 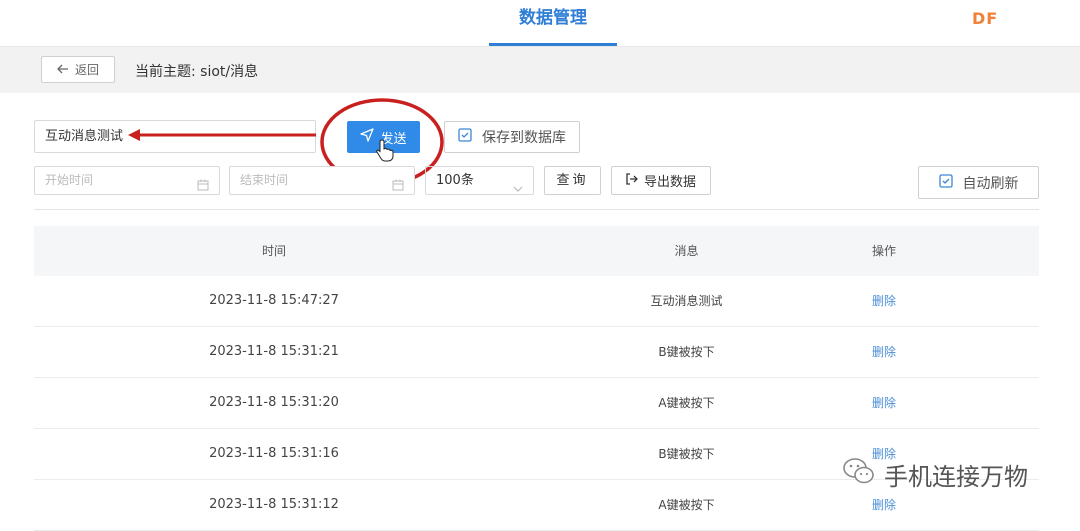 What do you see at coordinates (479, 180) in the screenshot?
I see `limit-select: 100条` at bounding box center [479, 180].